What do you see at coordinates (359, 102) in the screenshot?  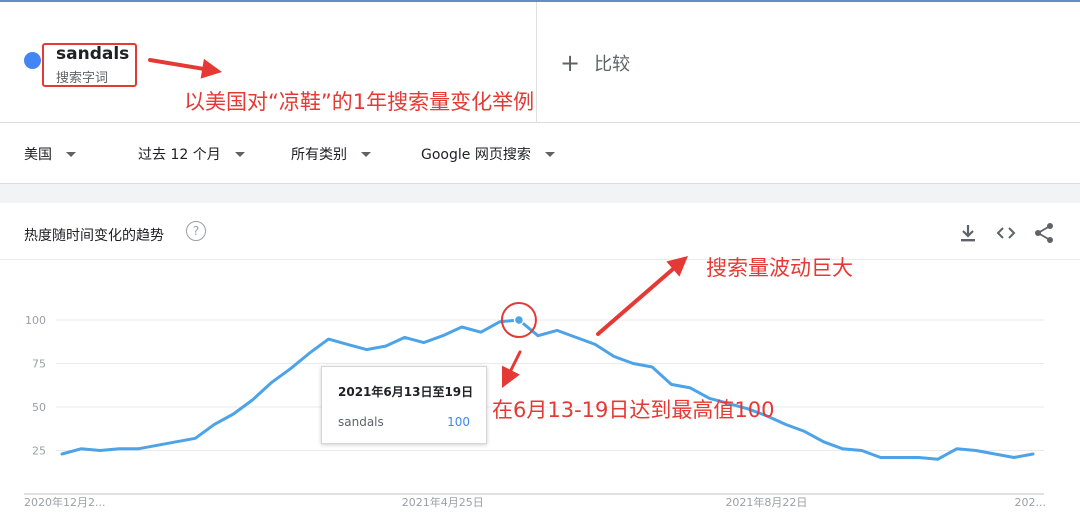 I see `annotation-example: 以美国对“凉鞋”的1年搜索量变化举例` at bounding box center [359, 102].